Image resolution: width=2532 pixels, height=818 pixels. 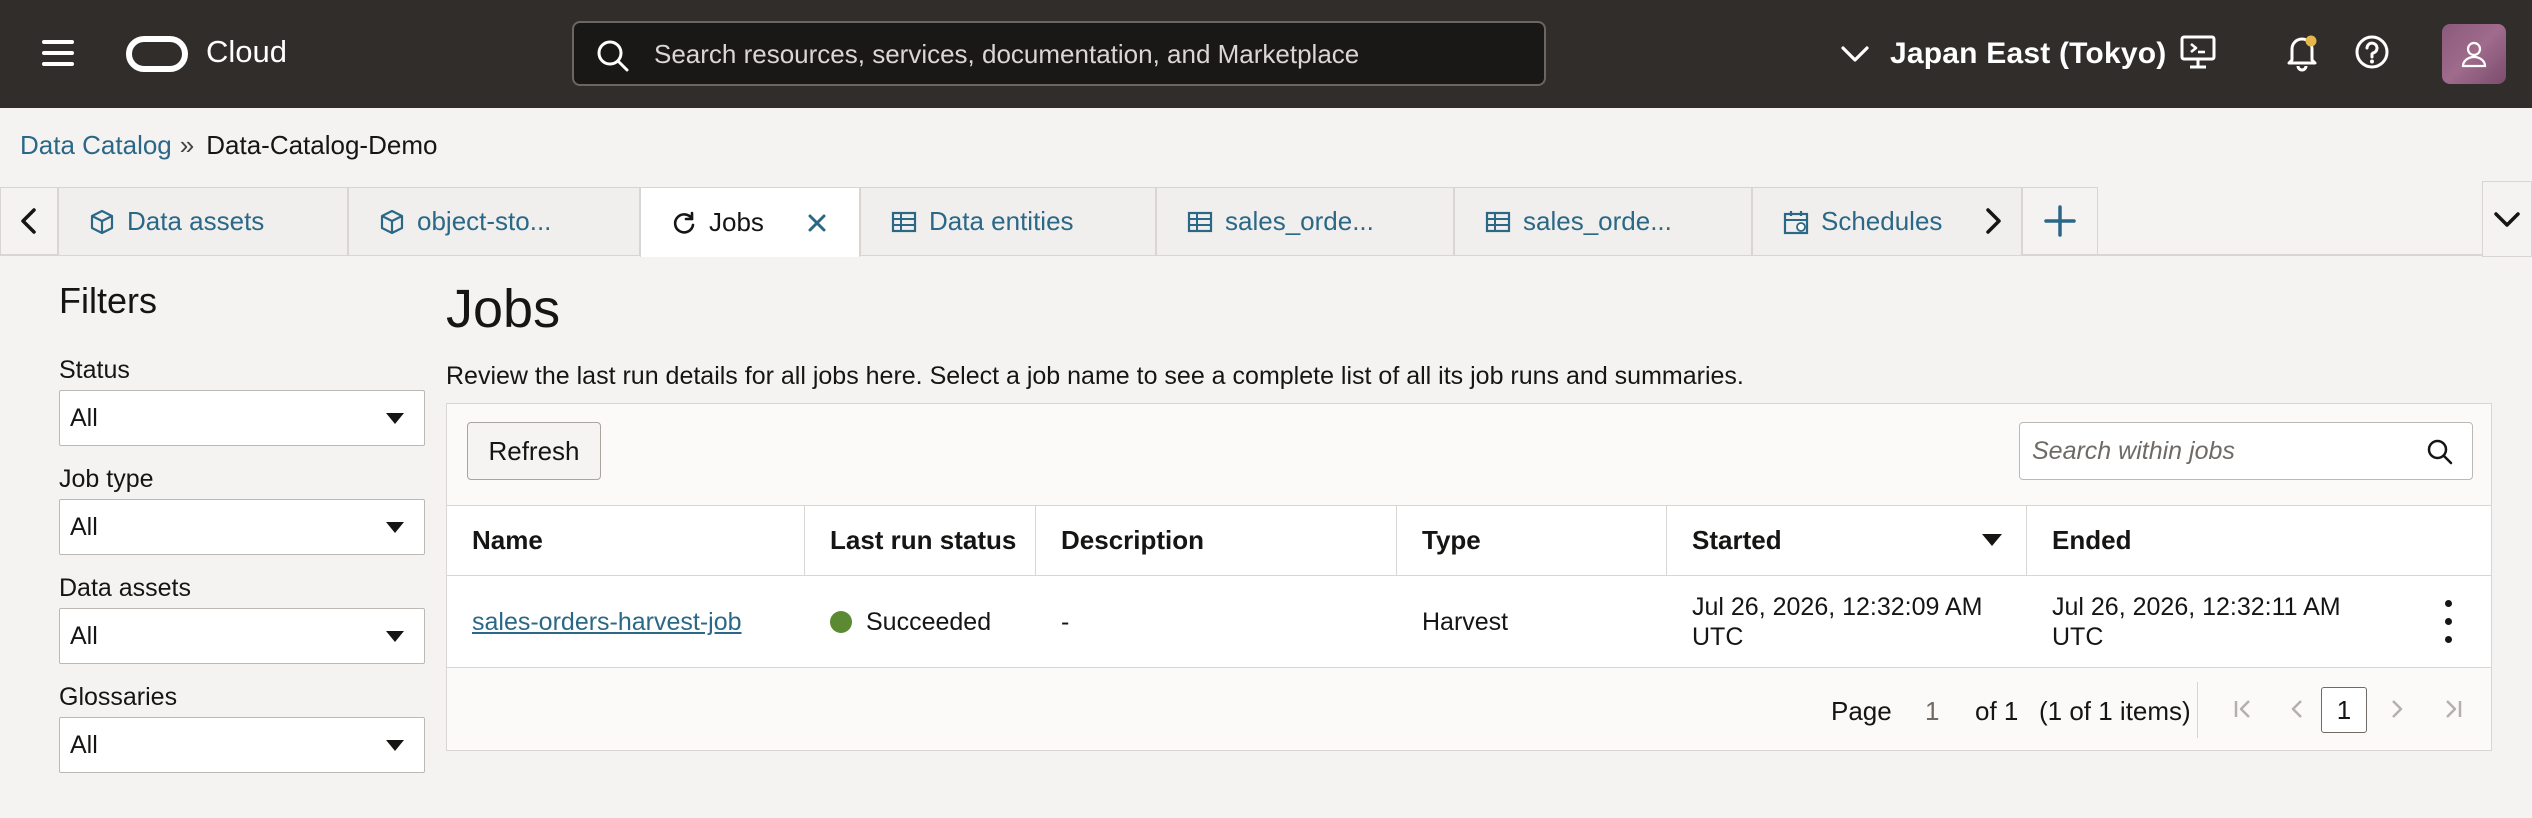 I want to click on cell-type: Harvest, so click(x=1465, y=622).